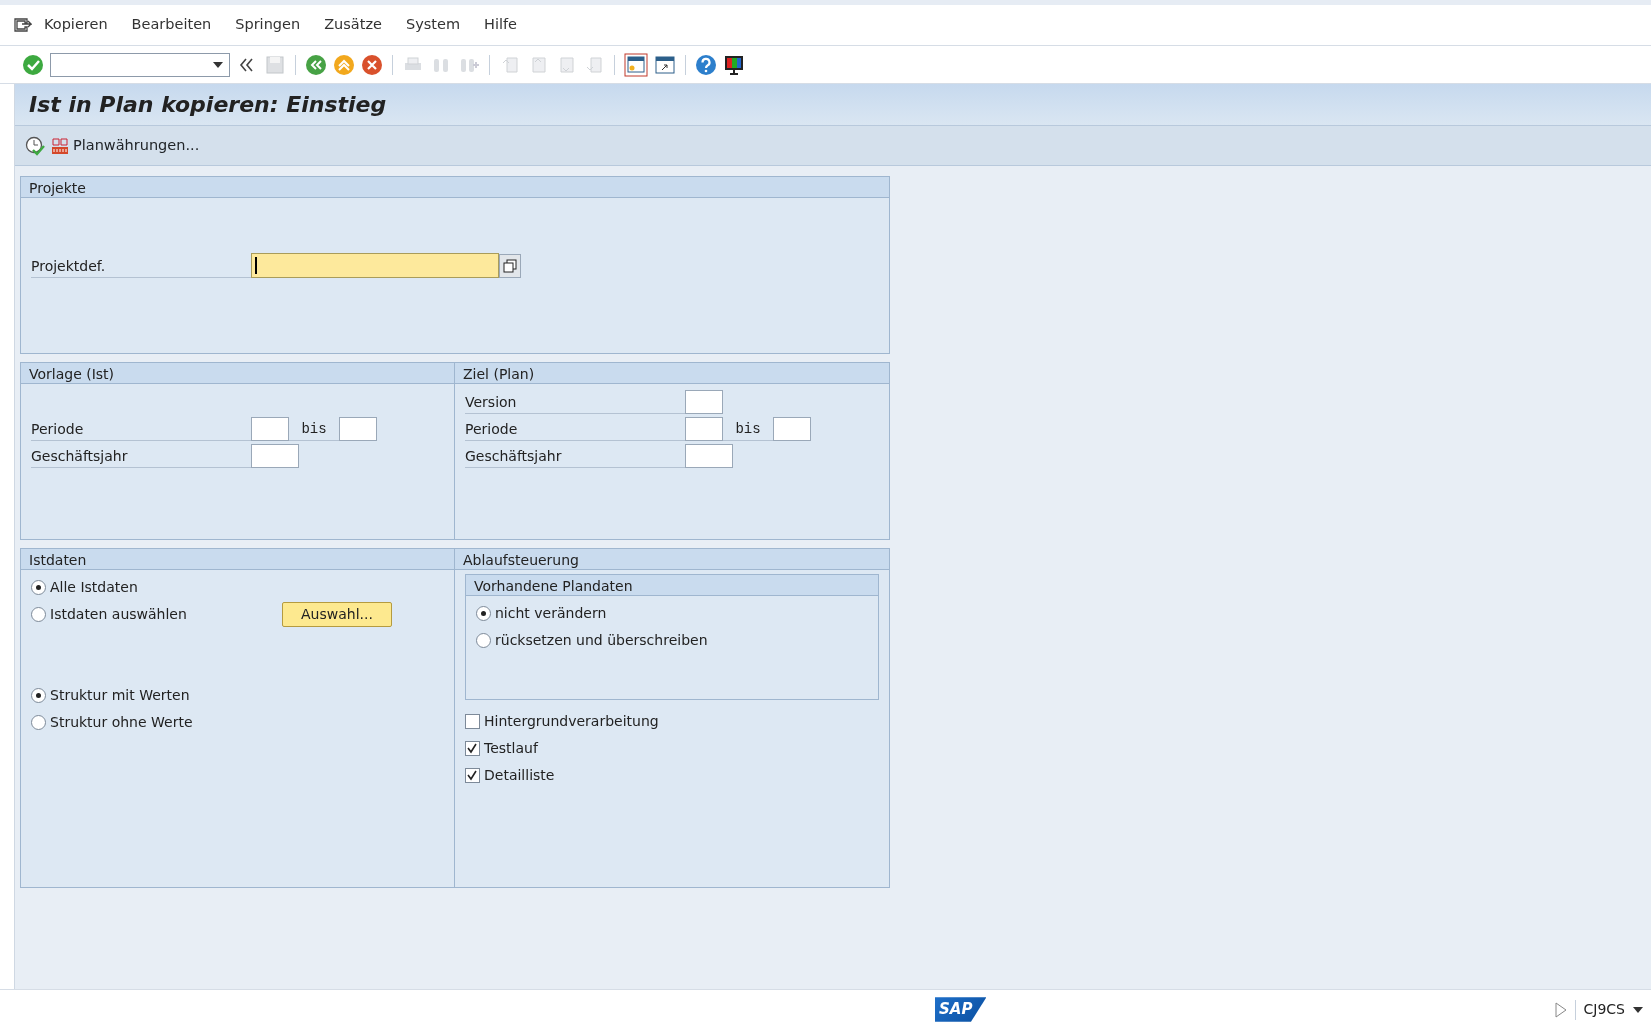 The height and width of the screenshot is (1029, 1651). I want to click on monitor-icon, so click(734, 64).